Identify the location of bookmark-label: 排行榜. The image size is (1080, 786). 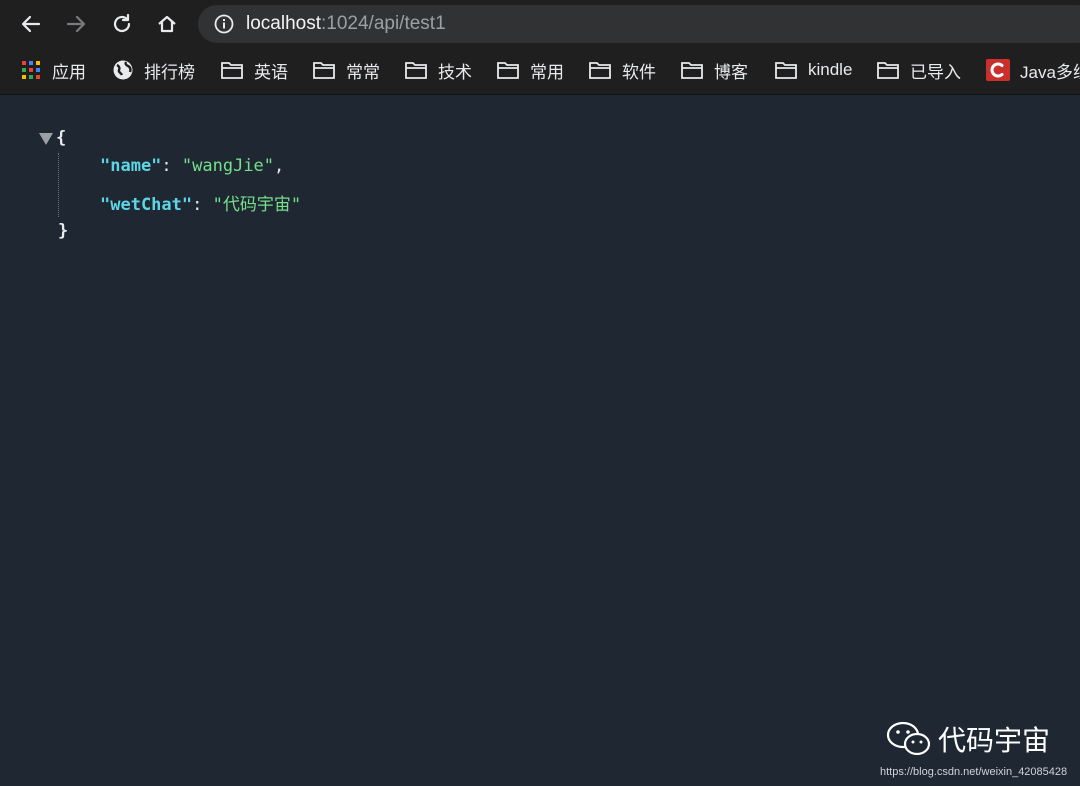
(169, 72).